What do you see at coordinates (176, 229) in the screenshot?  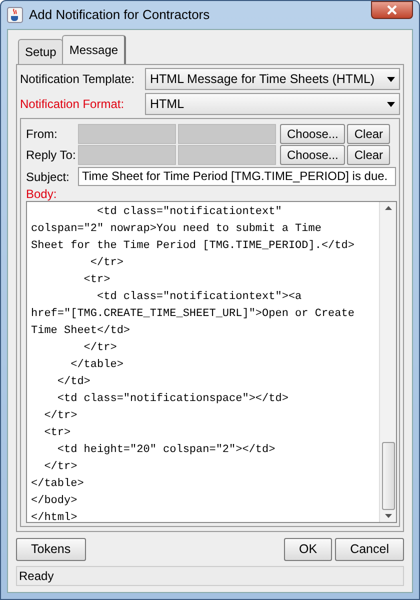 I see `code-line: colspan="2" nowrap>You need to submit a Time` at bounding box center [176, 229].